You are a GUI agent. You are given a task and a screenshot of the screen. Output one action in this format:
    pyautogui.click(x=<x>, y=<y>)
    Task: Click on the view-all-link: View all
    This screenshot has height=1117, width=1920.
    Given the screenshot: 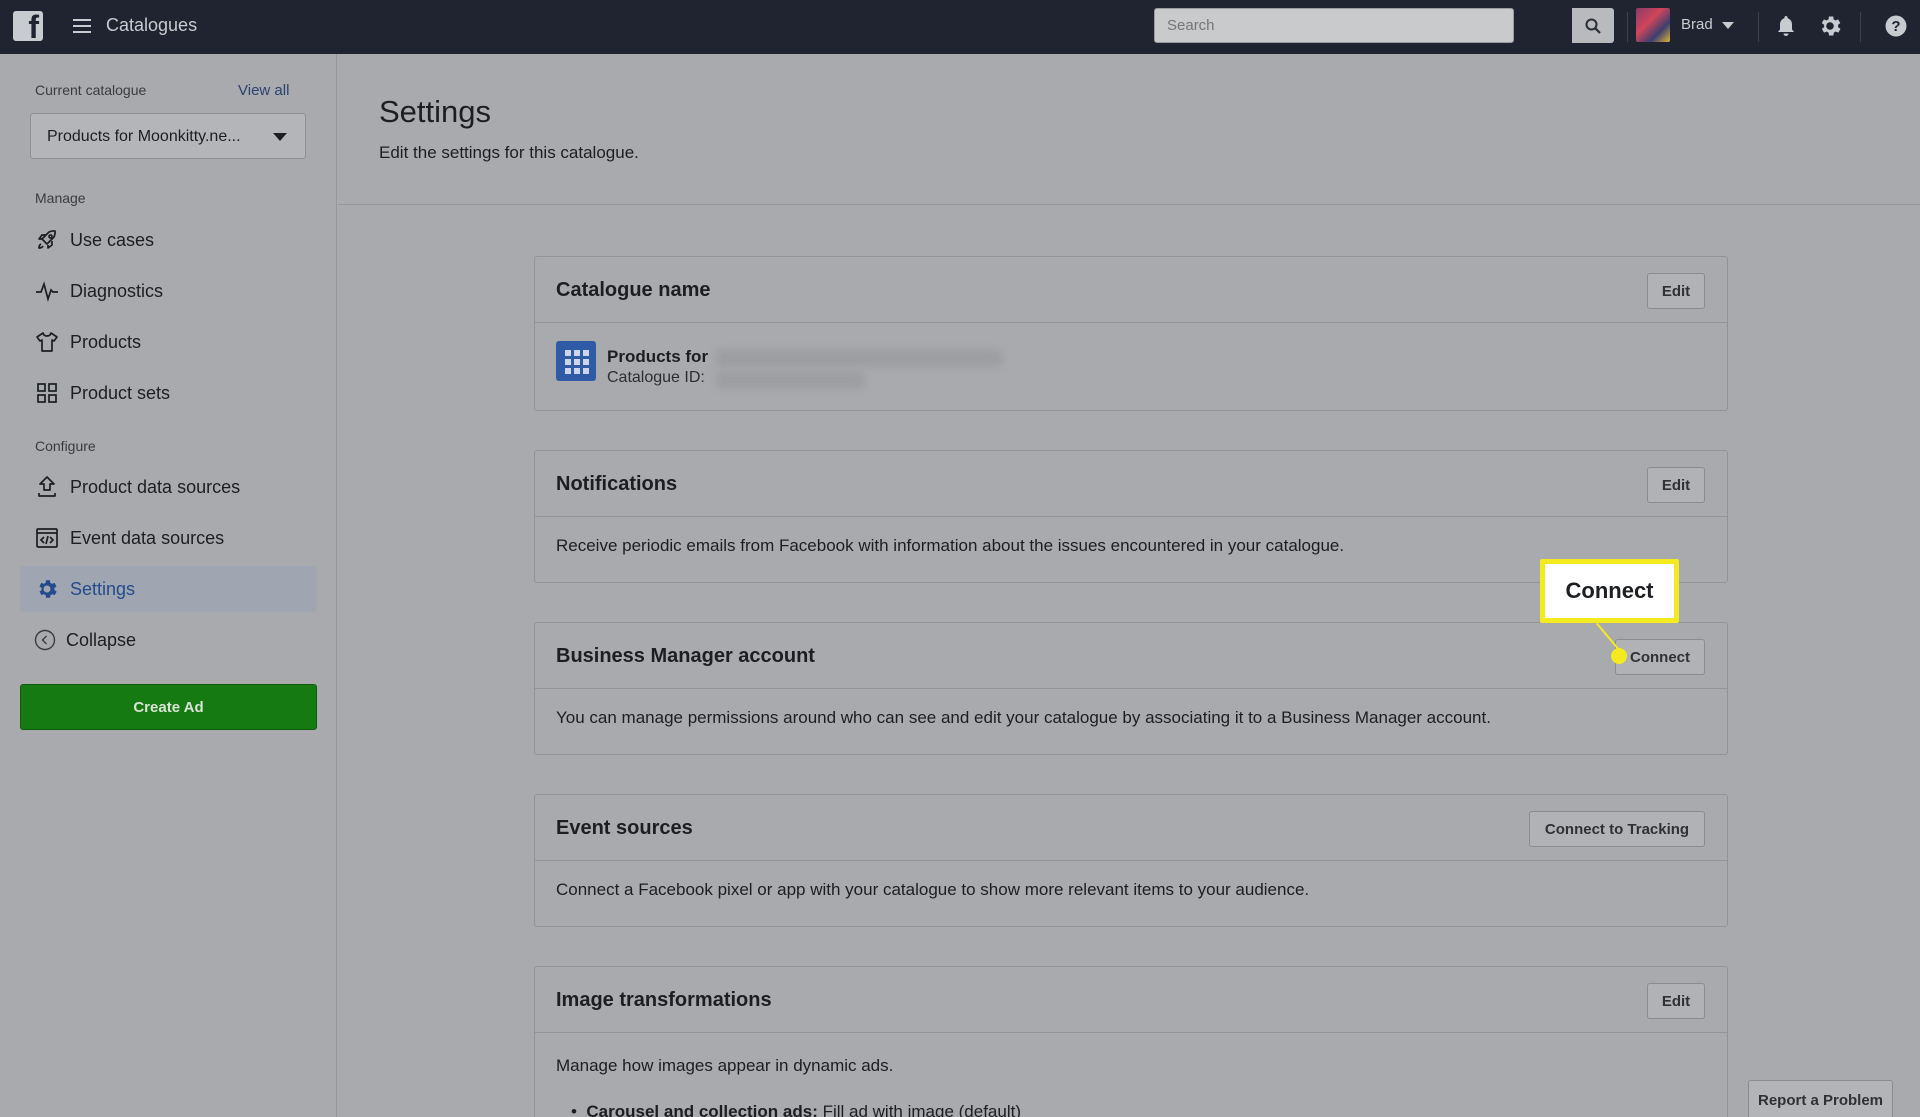 What is the action you would take?
    pyautogui.click(x=263, y=90)
    